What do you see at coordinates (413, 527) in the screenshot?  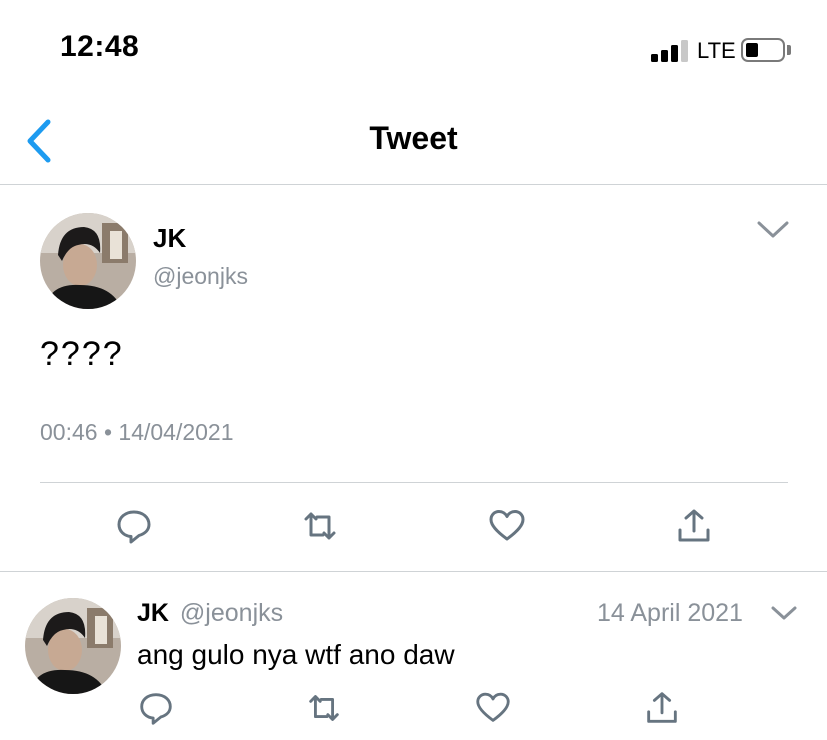 I see `tweet-actions` at bounding box center [413, 527].